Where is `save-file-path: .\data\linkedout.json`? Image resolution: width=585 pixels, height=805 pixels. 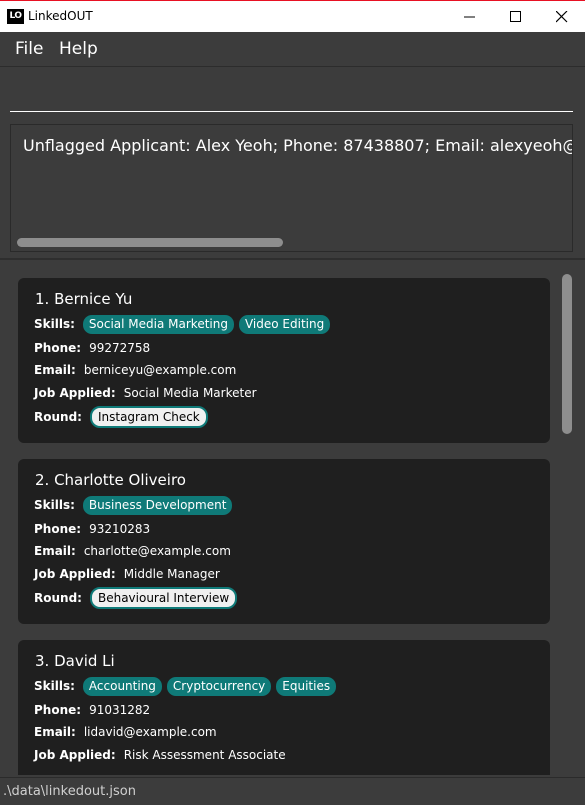 save-file-path: .\data\linkedout.json is located at coordinates (69, 791).